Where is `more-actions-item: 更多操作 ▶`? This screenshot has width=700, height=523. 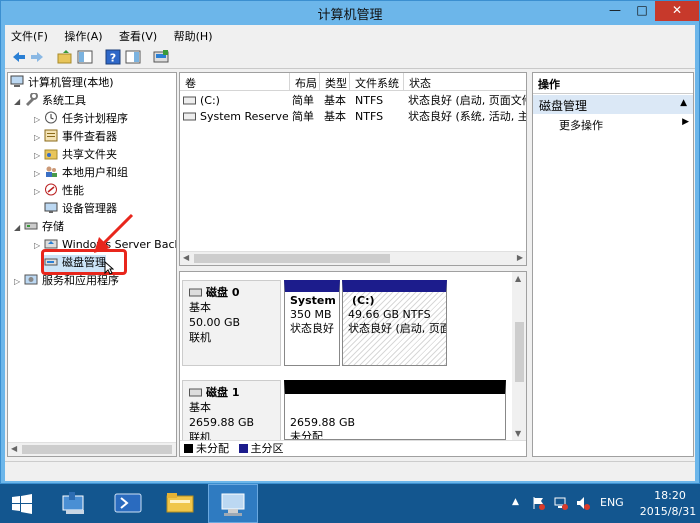
more-actions-item: 更多操作 ▶ is located at coordinates (624, 125).